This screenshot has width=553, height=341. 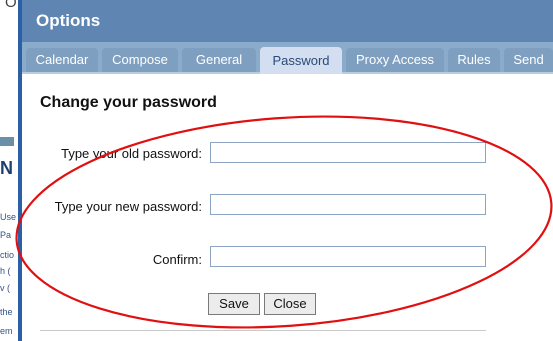 What do you see at coordinates (140, 60) in the screenshot?
I see `tab-compose: Compose` at bounding box center [140, 60].